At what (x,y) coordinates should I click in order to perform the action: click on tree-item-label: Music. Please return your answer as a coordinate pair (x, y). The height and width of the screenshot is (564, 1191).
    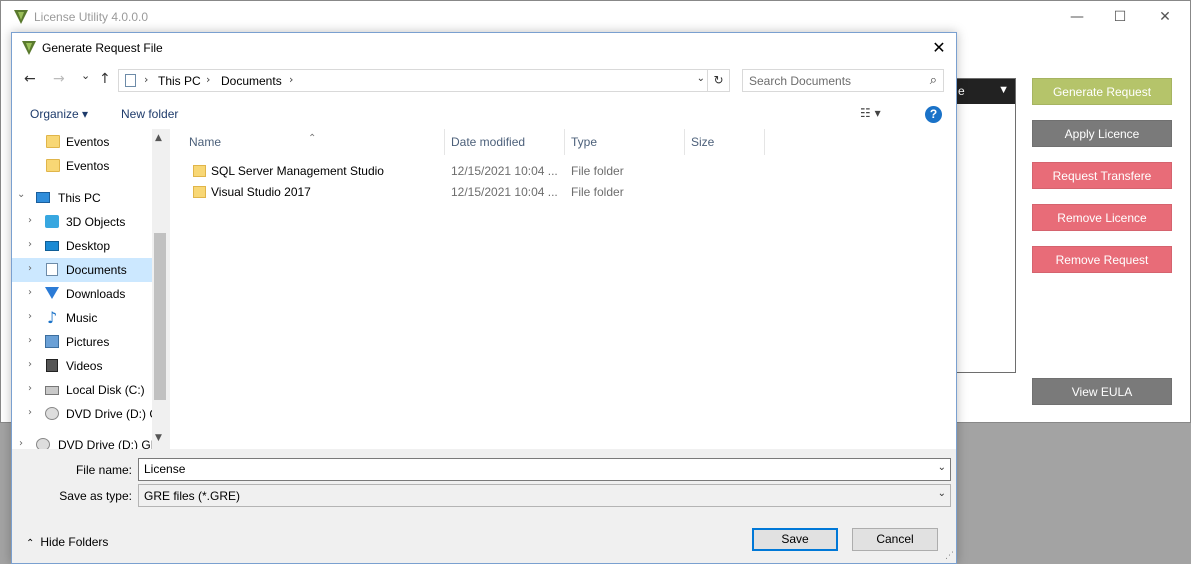
    Looking at the image, I should click on (82, 318).